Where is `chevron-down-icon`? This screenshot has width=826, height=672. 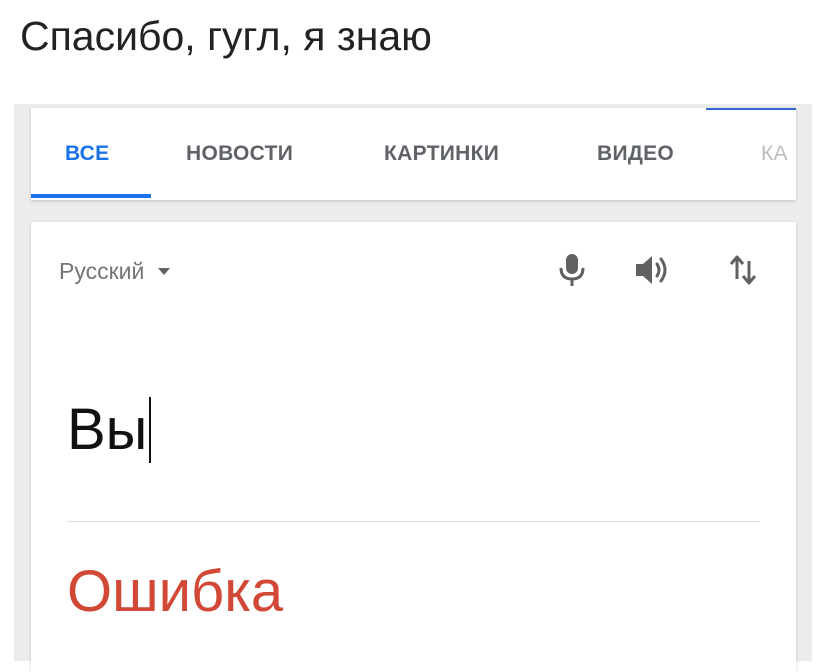
chevron-down-icon is located at coordinates (164, 271).